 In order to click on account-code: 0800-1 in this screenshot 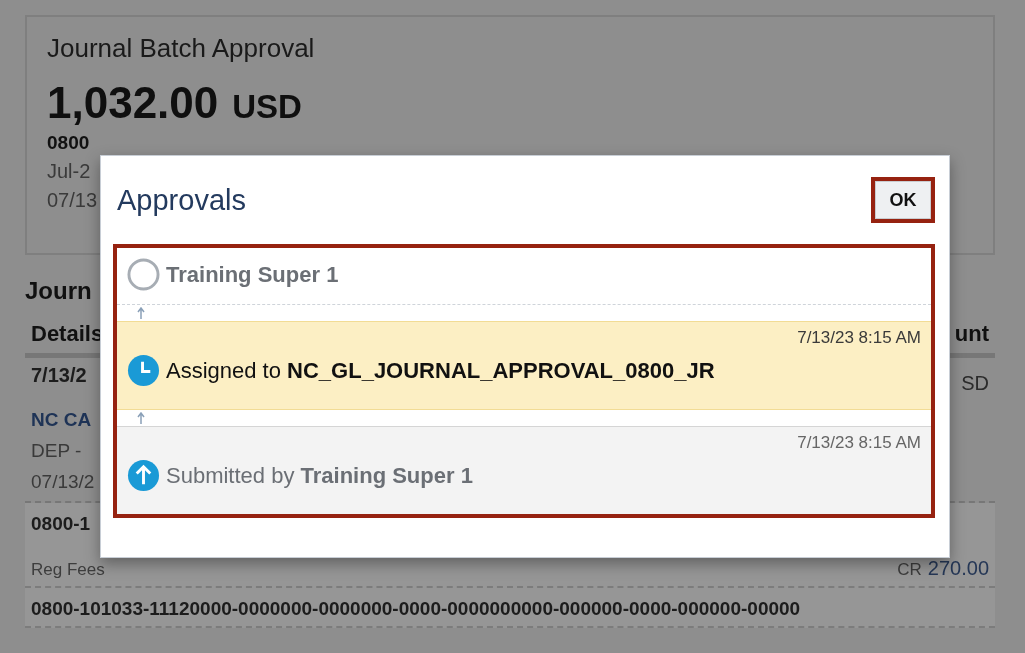, I will do `click(61, 524)`.